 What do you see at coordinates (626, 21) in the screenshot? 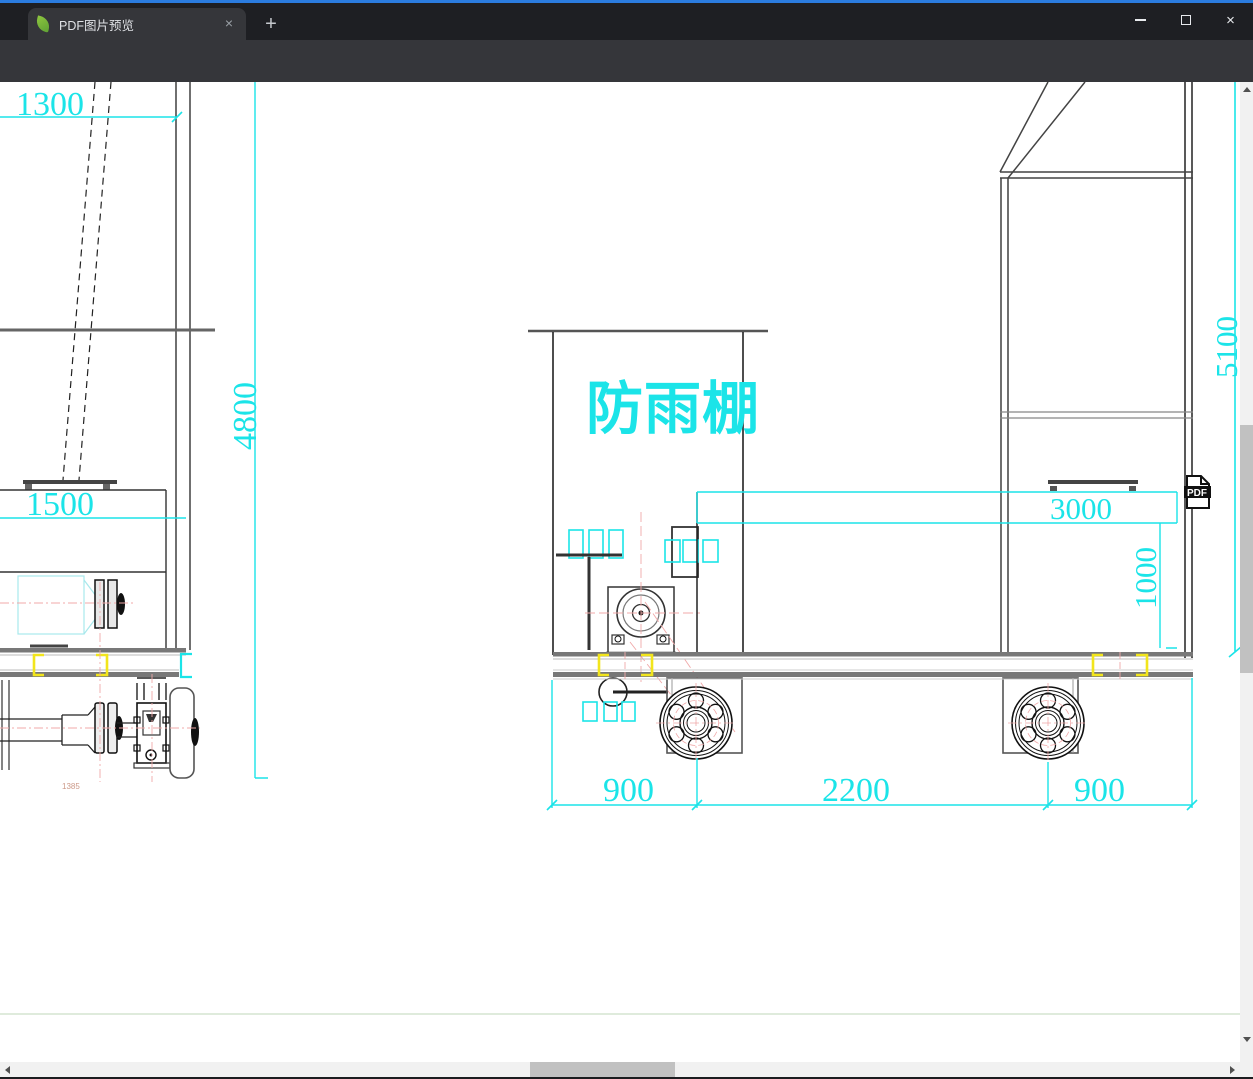
I see `tab-bar: PDF图片预览 × + ×` at bounding box center [626, 21].